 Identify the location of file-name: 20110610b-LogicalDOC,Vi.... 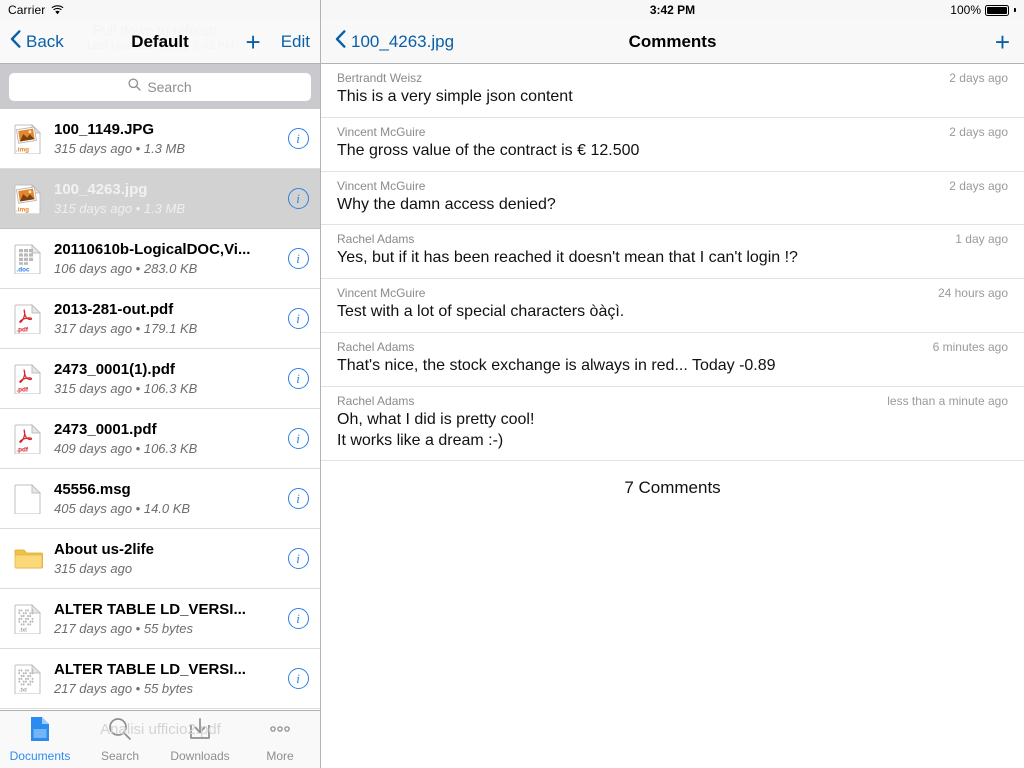
(152, 249).